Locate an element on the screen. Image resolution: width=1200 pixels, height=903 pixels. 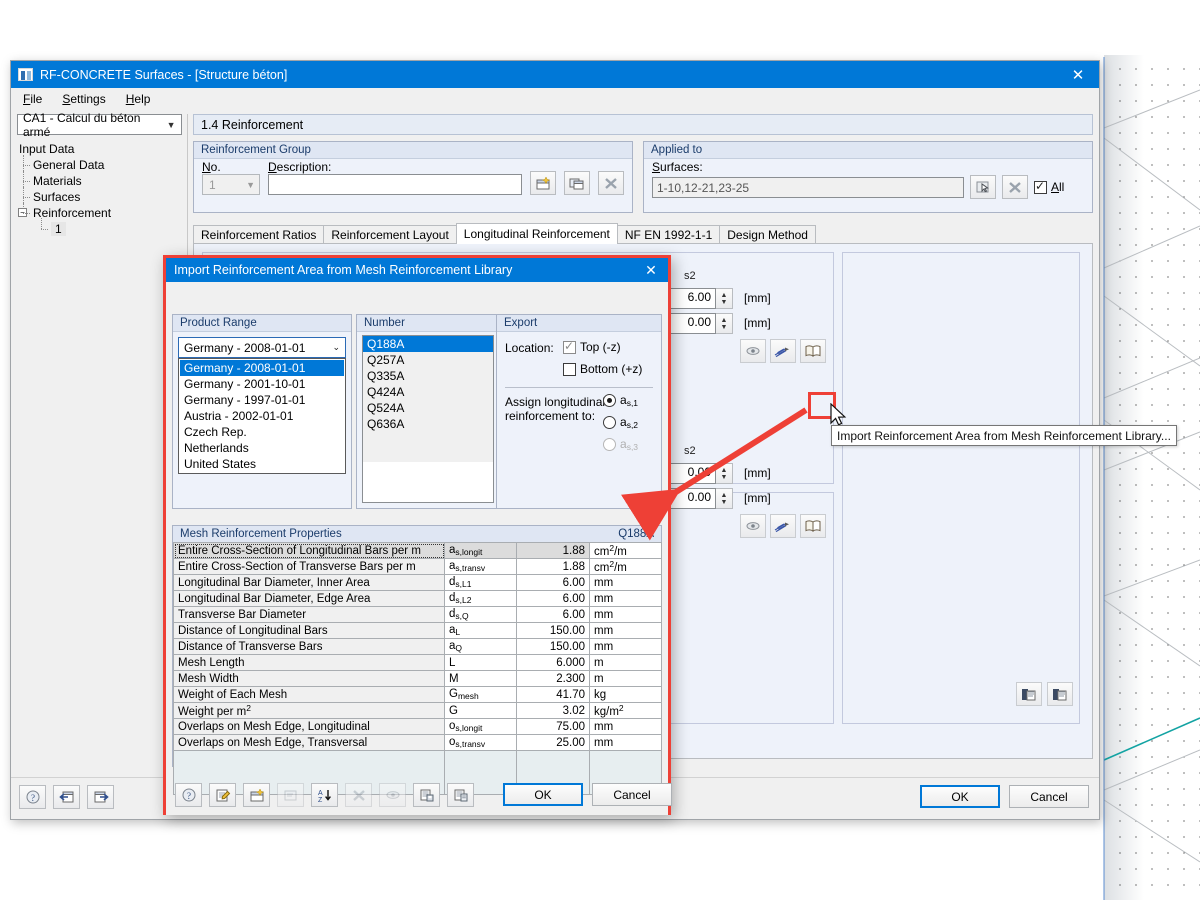
row-value: 6.000 is located at coordinates (553, 662).